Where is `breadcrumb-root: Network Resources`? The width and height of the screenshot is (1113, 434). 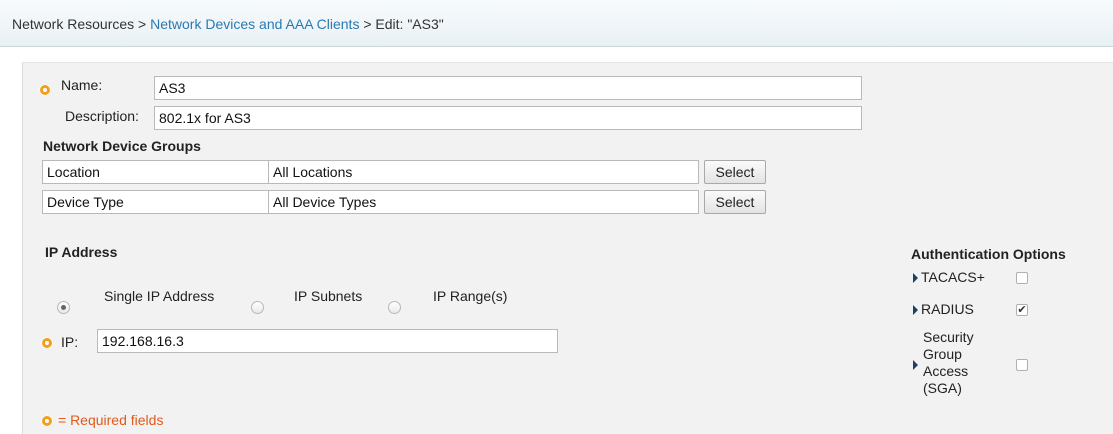
breadcrumb-root: Network Resources is located at coordinates (73, 24).